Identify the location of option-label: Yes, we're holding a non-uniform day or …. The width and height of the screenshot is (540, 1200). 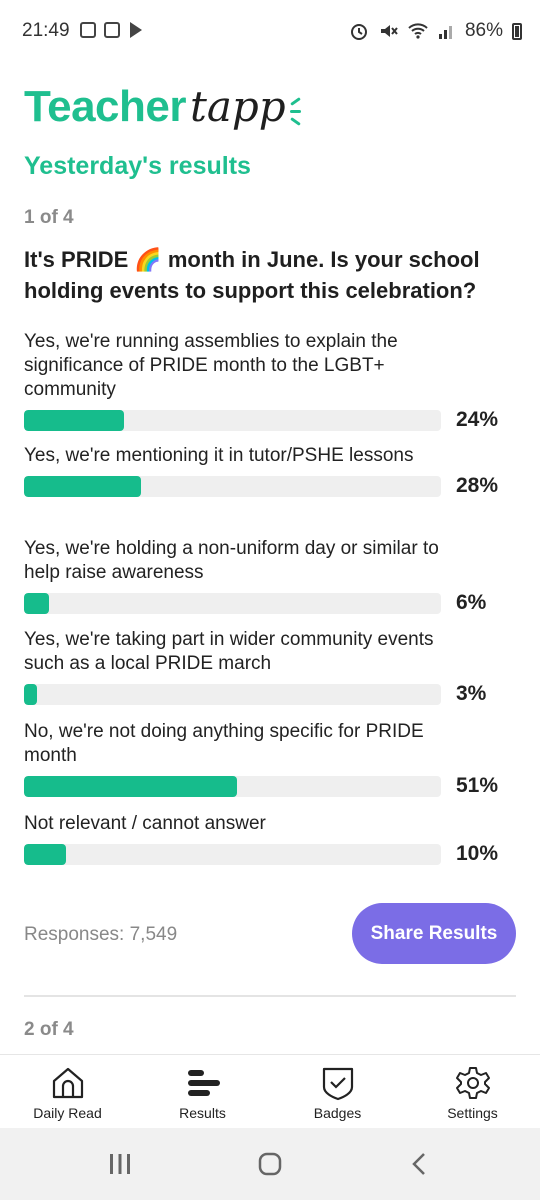
(231, 560).